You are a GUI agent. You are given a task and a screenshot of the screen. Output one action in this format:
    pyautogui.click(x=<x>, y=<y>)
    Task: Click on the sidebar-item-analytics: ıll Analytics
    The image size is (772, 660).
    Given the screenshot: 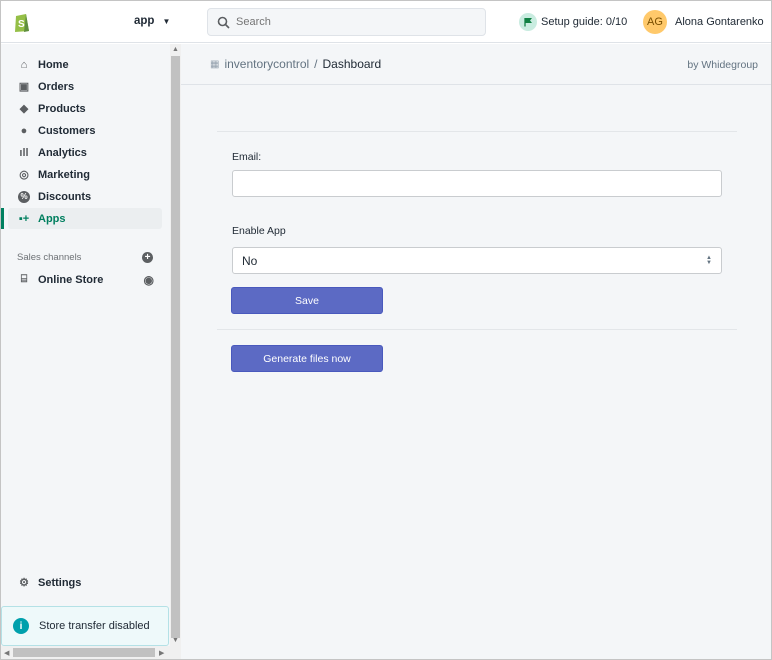 What is the action you would take?
    pyautogui.click(x=85, y=152)
    